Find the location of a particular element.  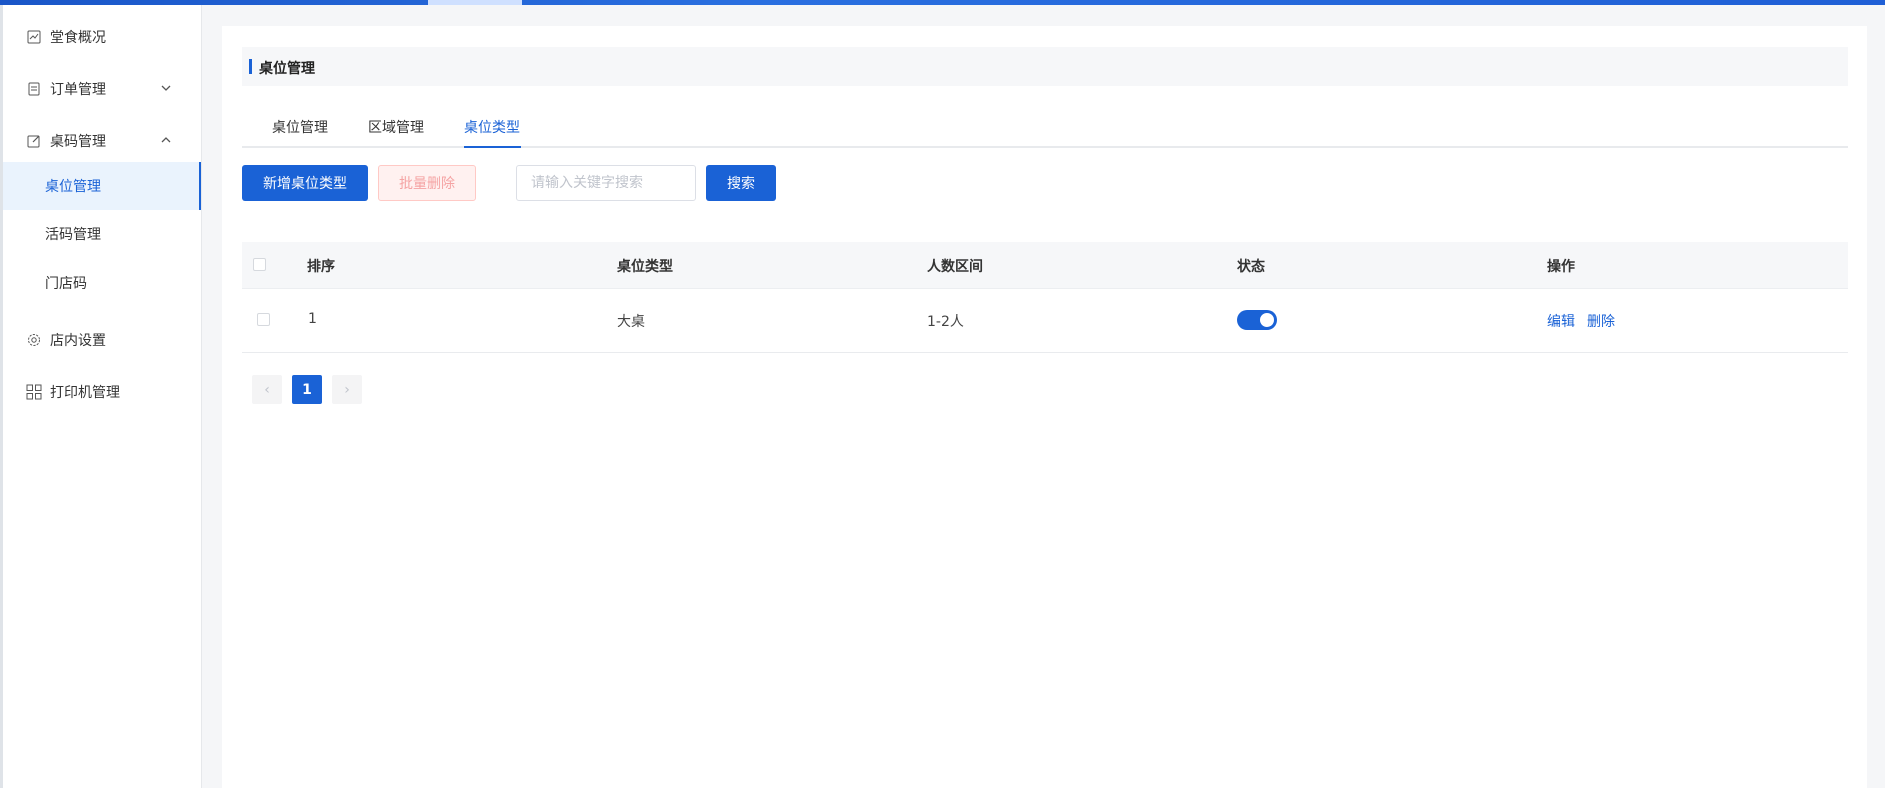

status-toggle is located at coordinates (1257, 320).